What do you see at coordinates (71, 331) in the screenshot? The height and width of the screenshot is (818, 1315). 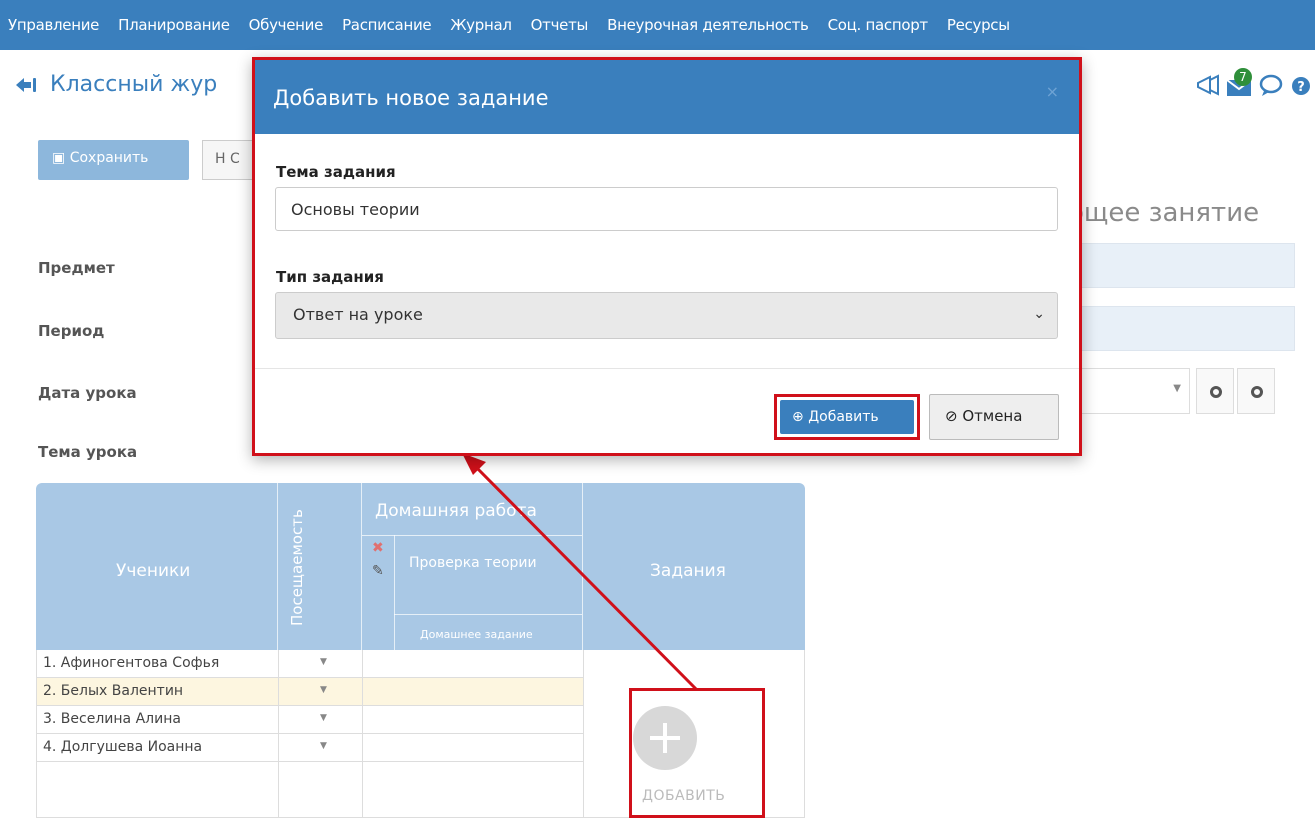 I see `period-label: Период` at bounding box center [71, 331].